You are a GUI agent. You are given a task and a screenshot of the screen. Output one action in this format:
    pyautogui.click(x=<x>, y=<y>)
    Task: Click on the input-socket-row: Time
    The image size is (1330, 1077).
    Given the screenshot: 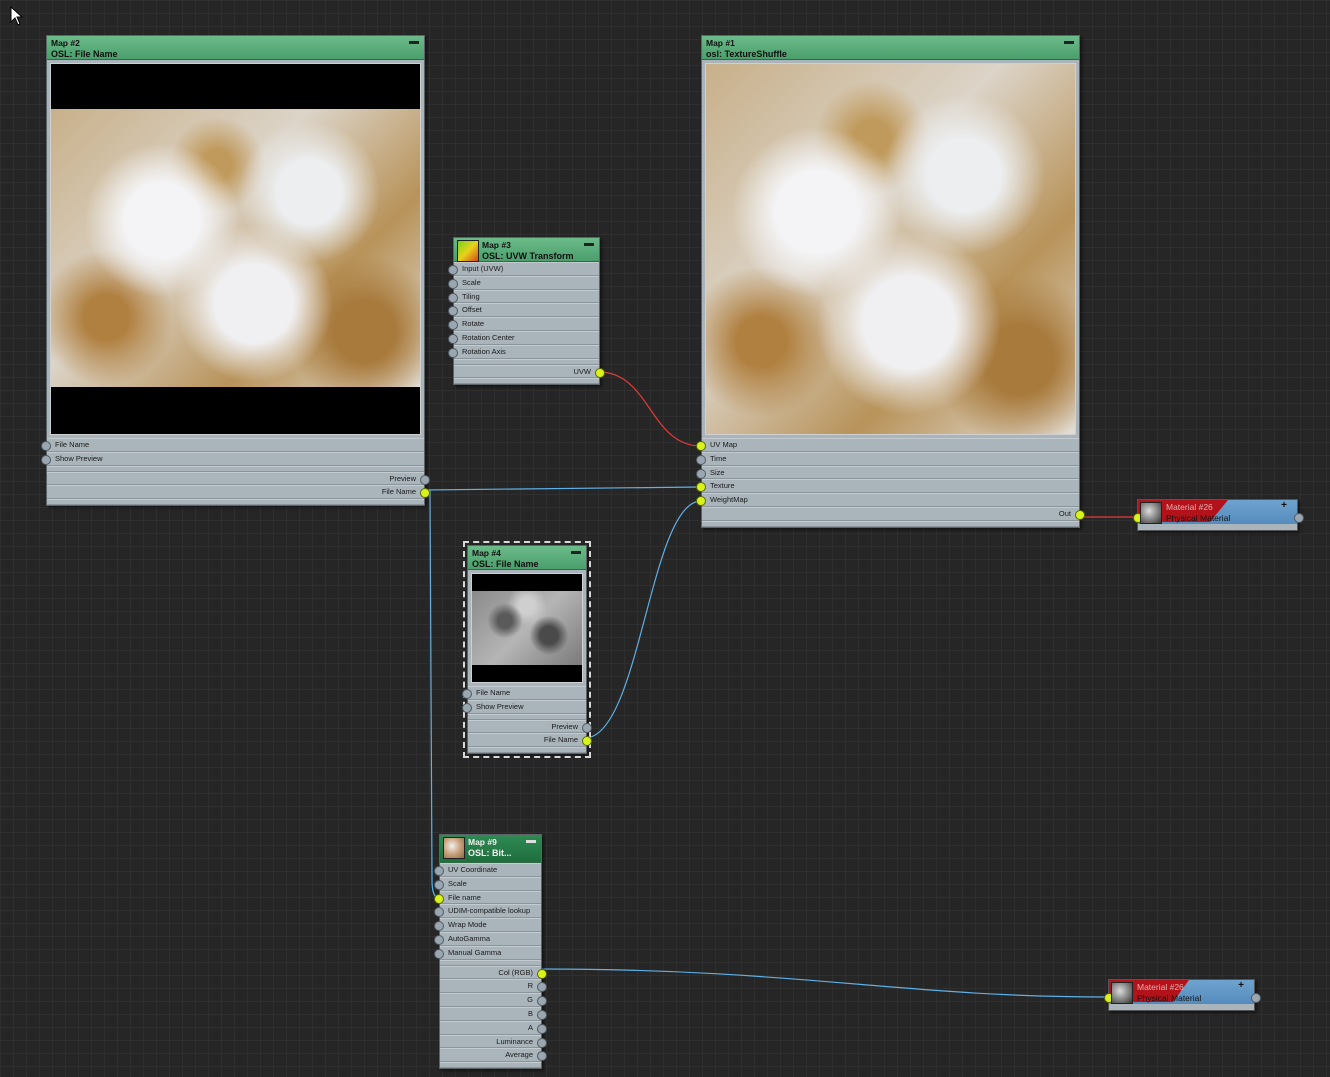 What is the action you would take?
    pyautogui.click(x=887, y=458)
    